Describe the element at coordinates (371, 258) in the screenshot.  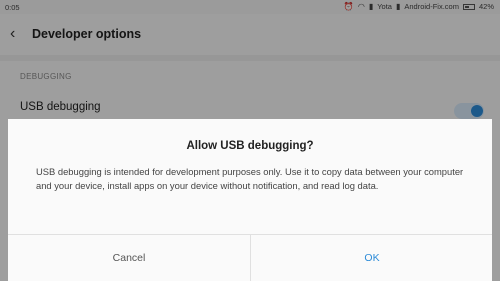
I see `ok-button: OK` at that location.